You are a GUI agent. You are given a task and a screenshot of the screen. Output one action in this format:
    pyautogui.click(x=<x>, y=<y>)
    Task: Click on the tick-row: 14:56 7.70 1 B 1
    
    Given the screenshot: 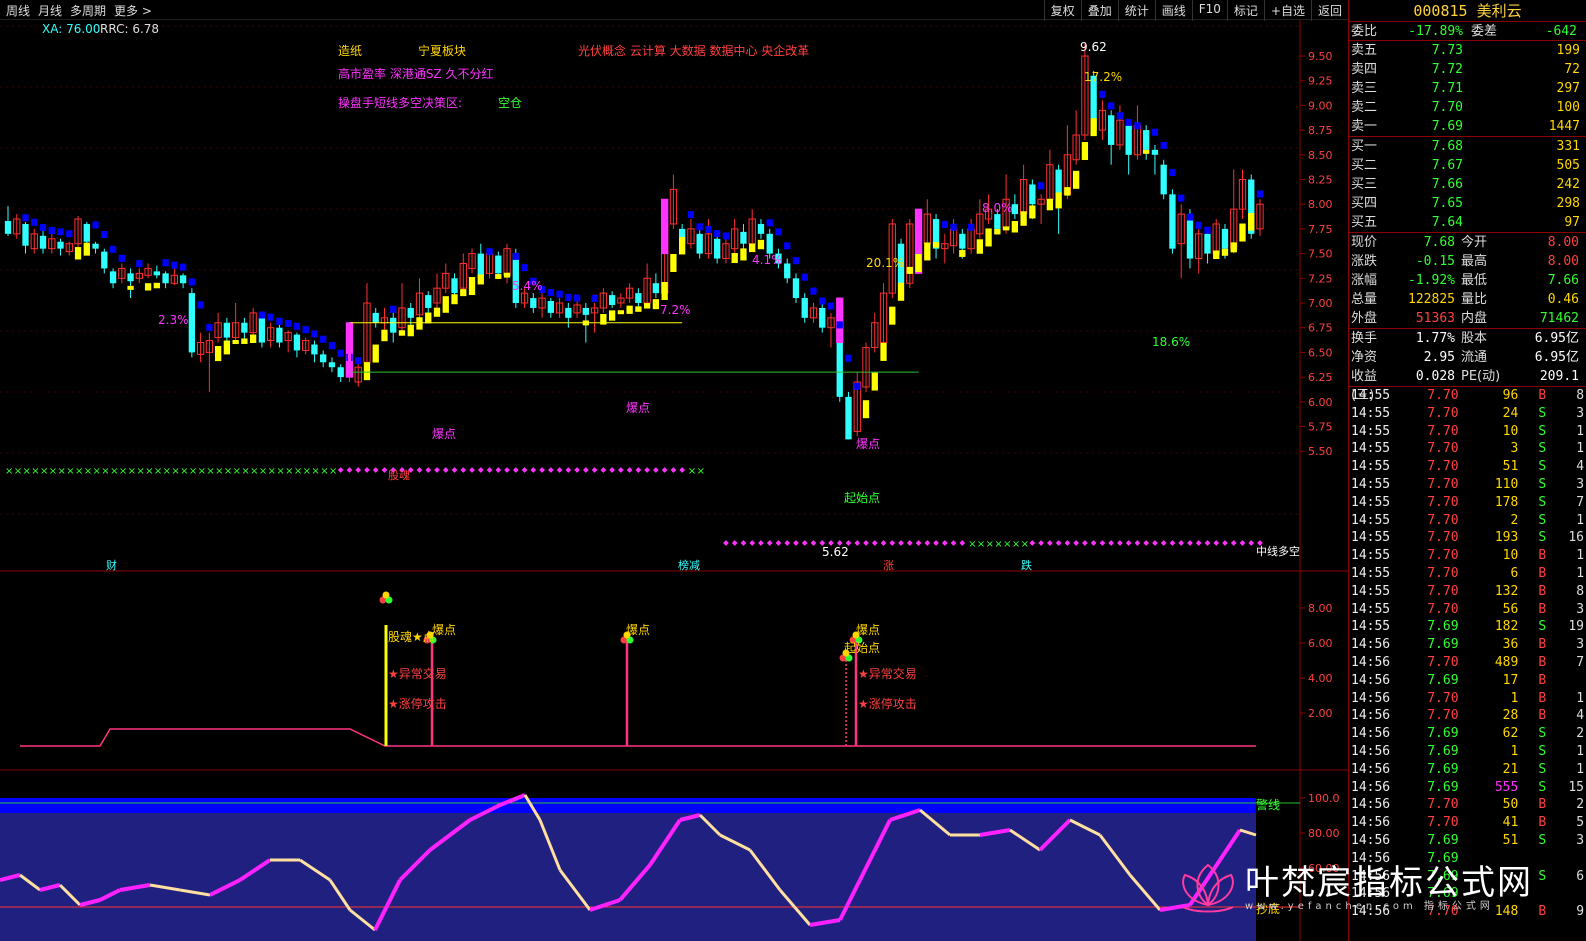 What is the action you would take?
    pyautogui.click(x=1467, y=699)
    